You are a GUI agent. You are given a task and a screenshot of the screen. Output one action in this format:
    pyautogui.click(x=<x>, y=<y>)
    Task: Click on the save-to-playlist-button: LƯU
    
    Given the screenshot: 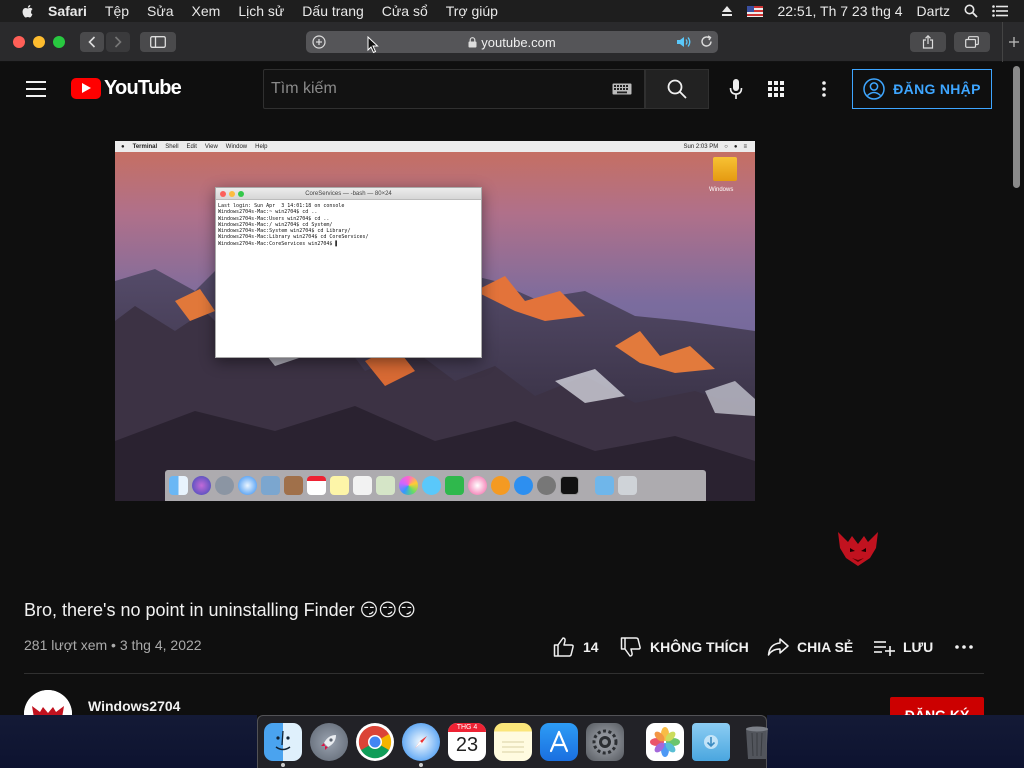 What is the action you would take?
    pyautogui.click(x=903, y=647)
    